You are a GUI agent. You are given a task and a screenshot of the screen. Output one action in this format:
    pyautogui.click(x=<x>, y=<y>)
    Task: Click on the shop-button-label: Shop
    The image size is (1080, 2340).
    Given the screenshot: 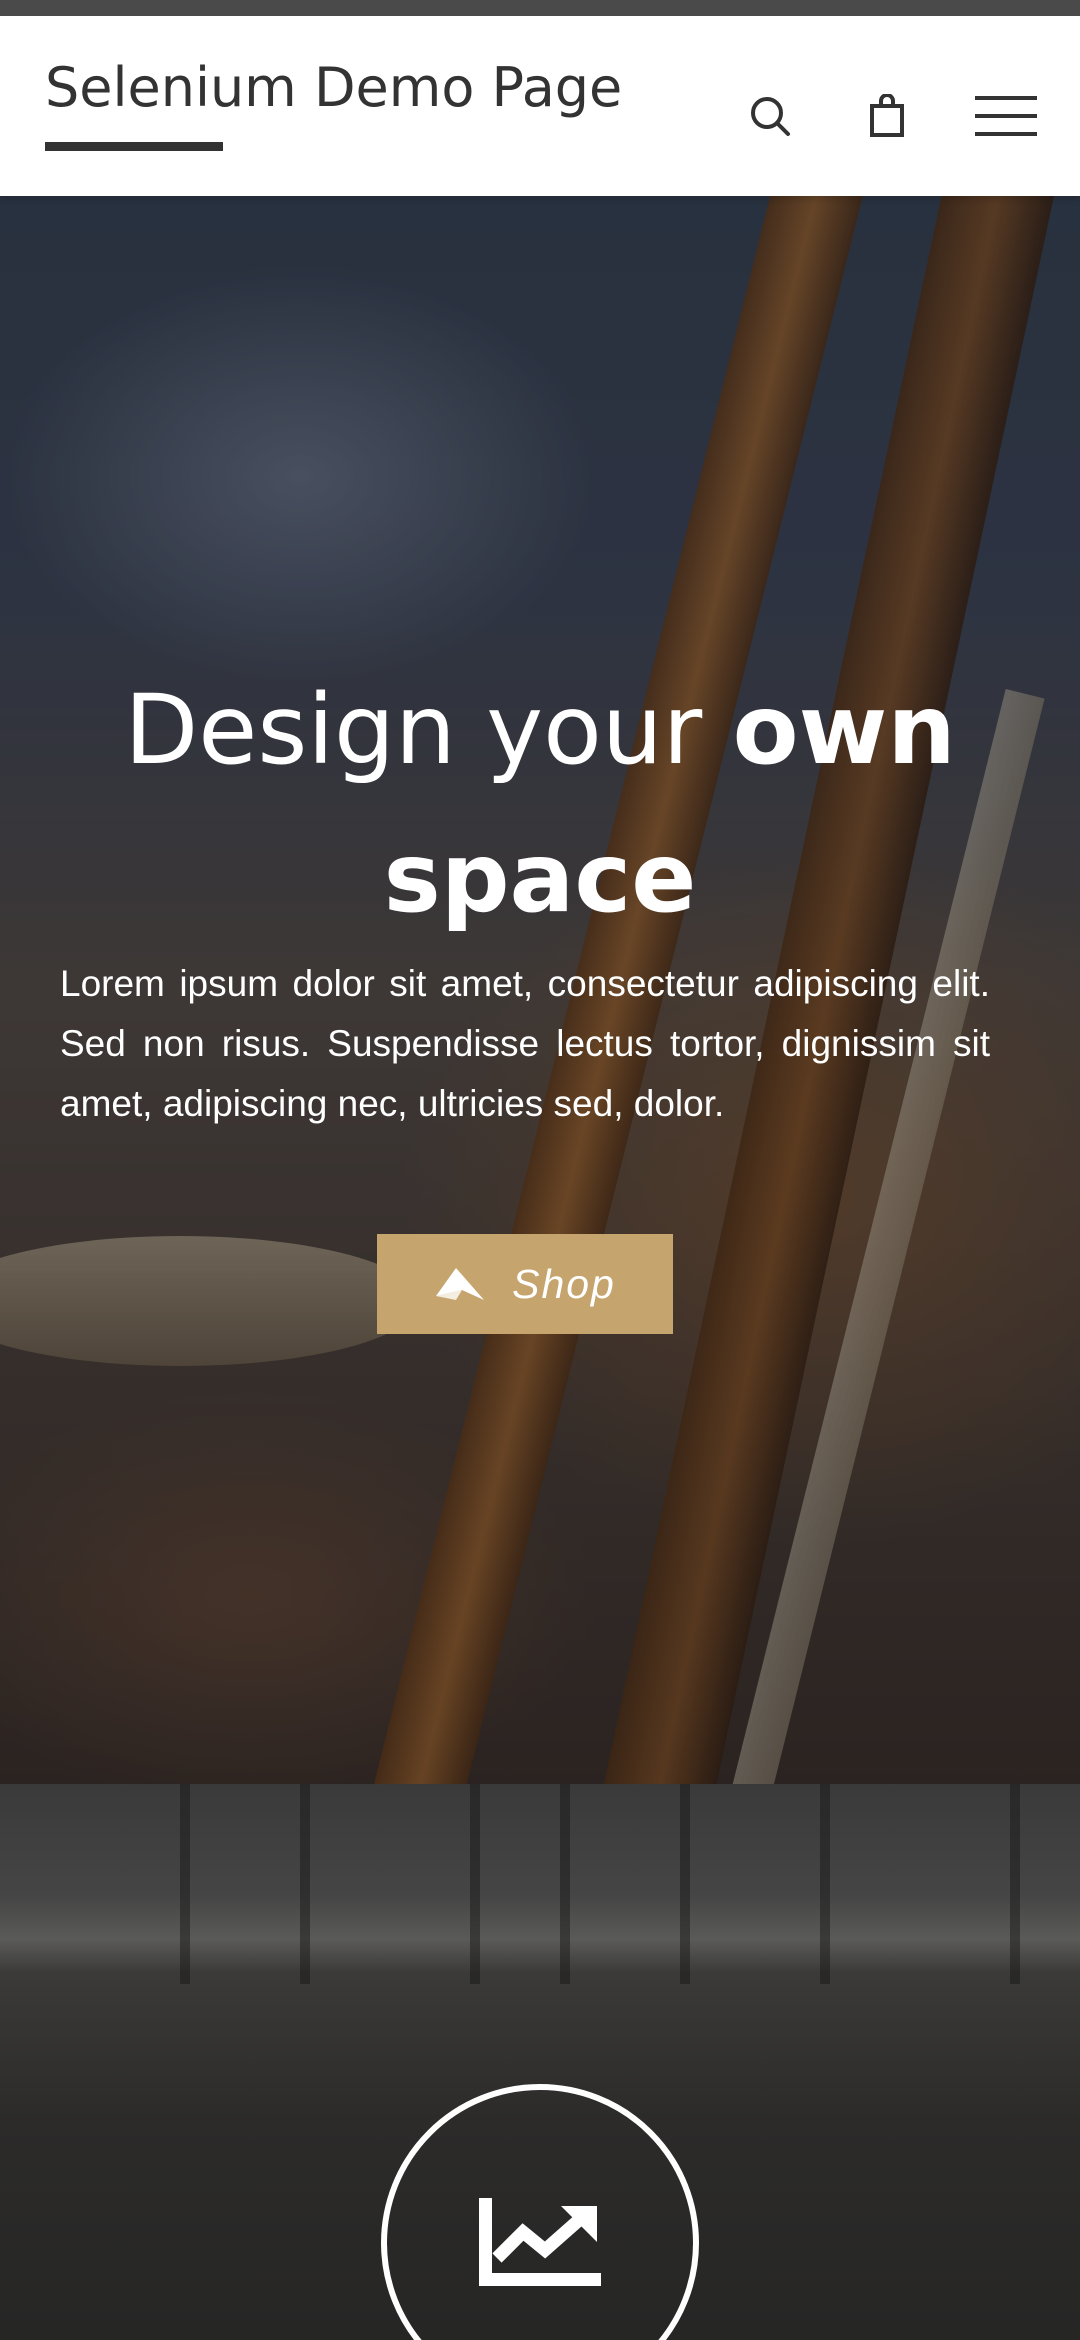 What is the action you would take?
    pyautogui.click(x=564, y=1283)
    